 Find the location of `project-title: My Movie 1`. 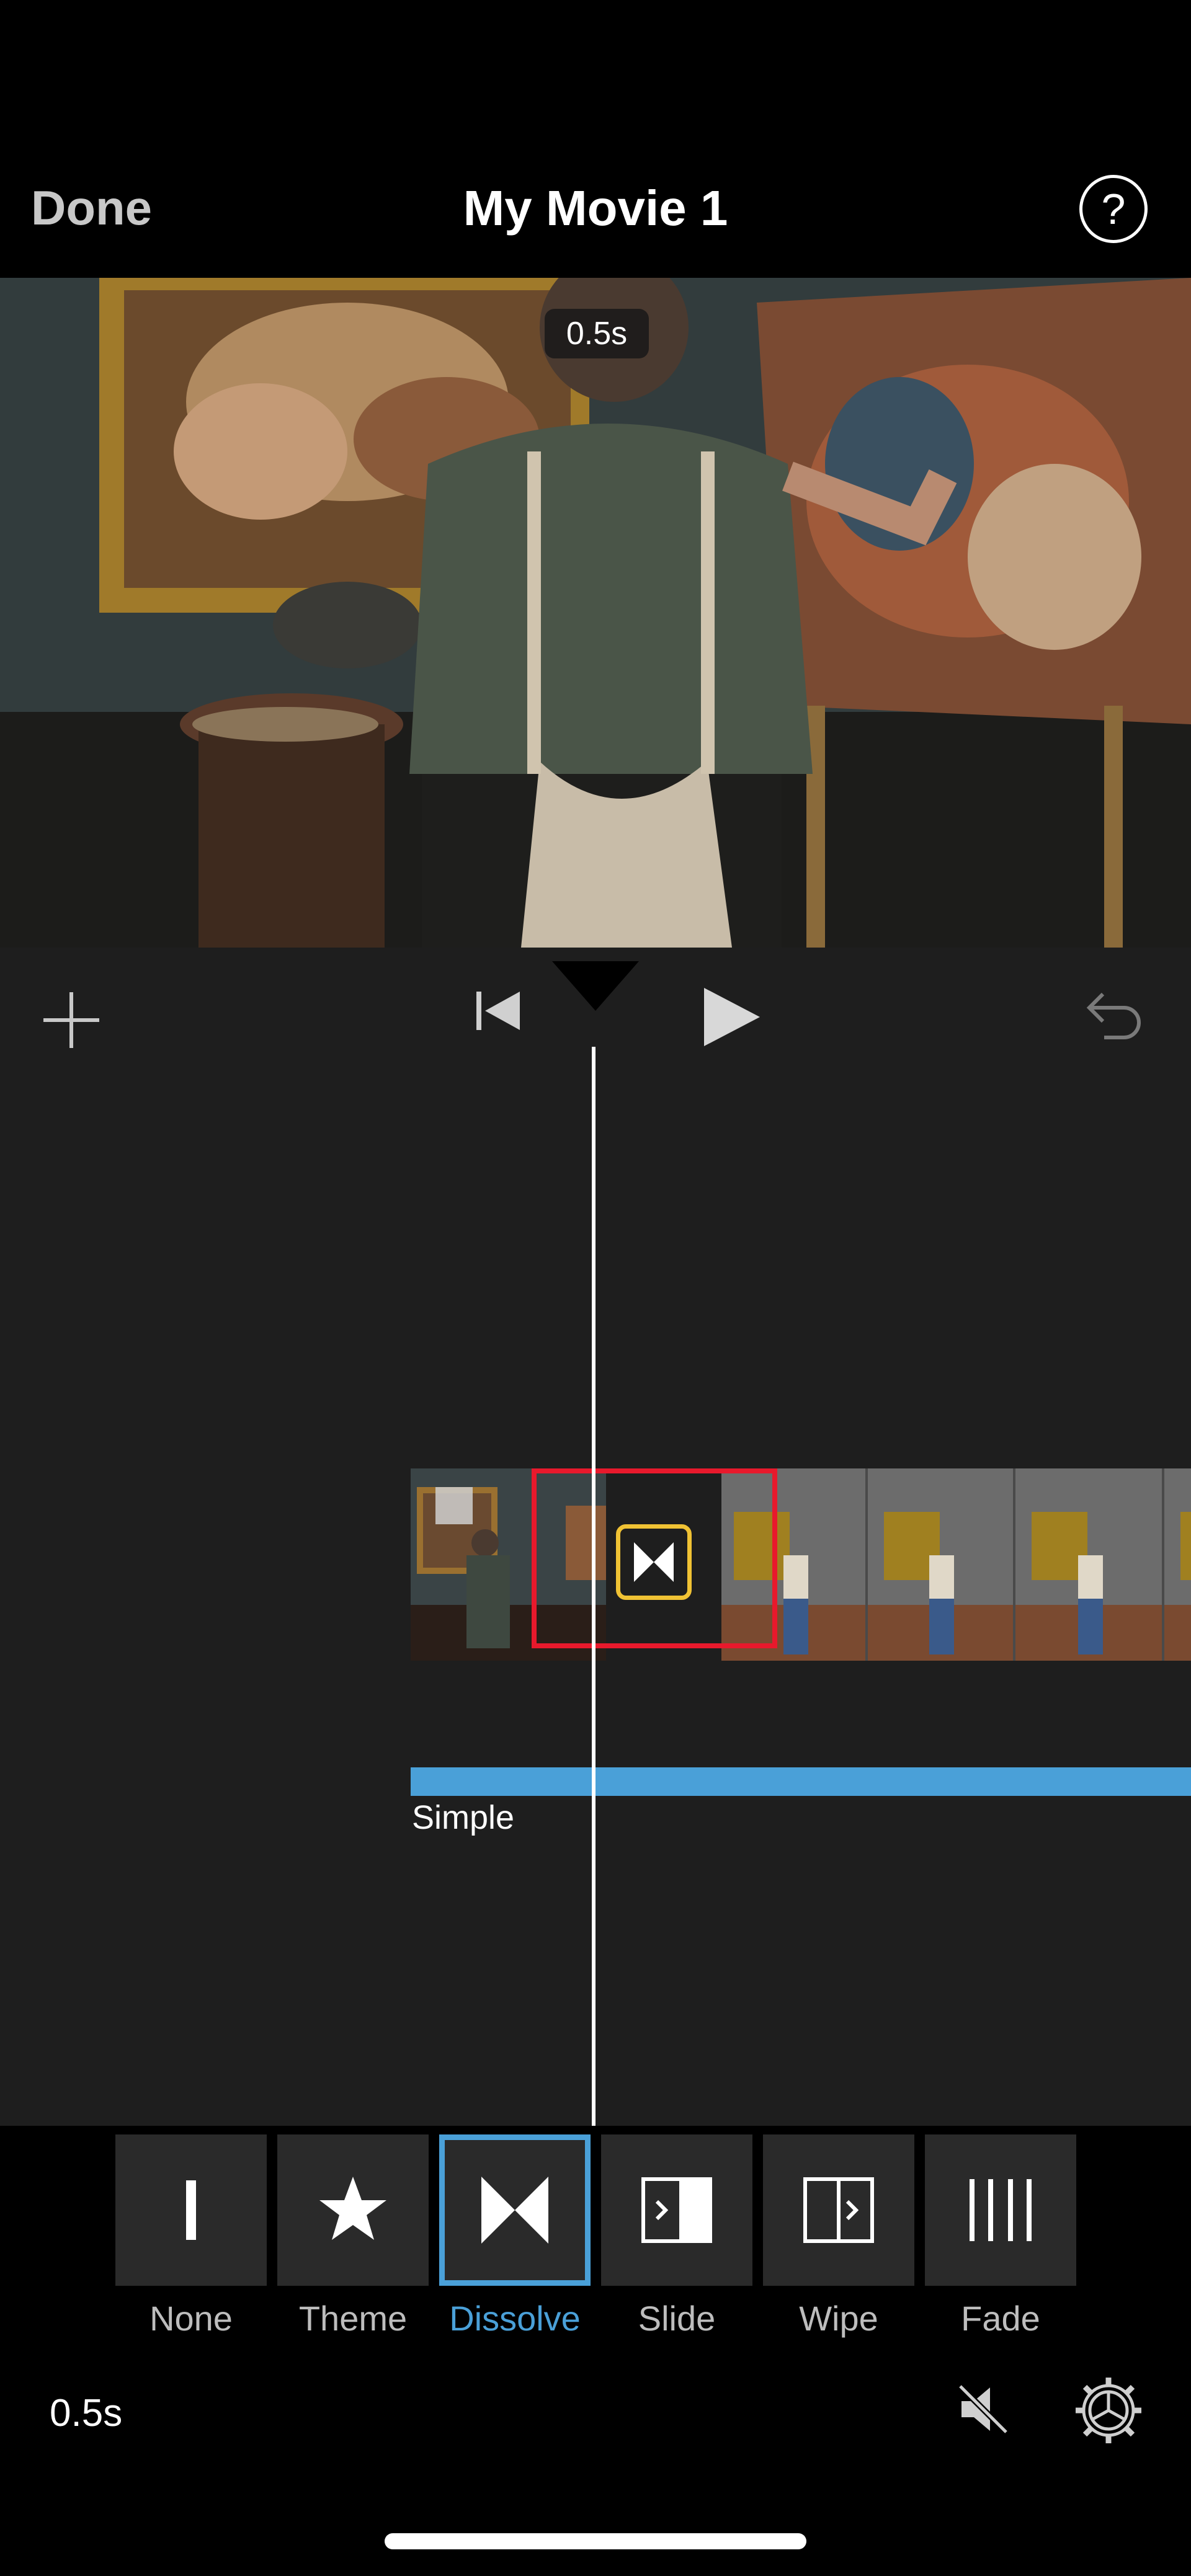

project-title: My Movie 1 is located at coordinates (595, 208).